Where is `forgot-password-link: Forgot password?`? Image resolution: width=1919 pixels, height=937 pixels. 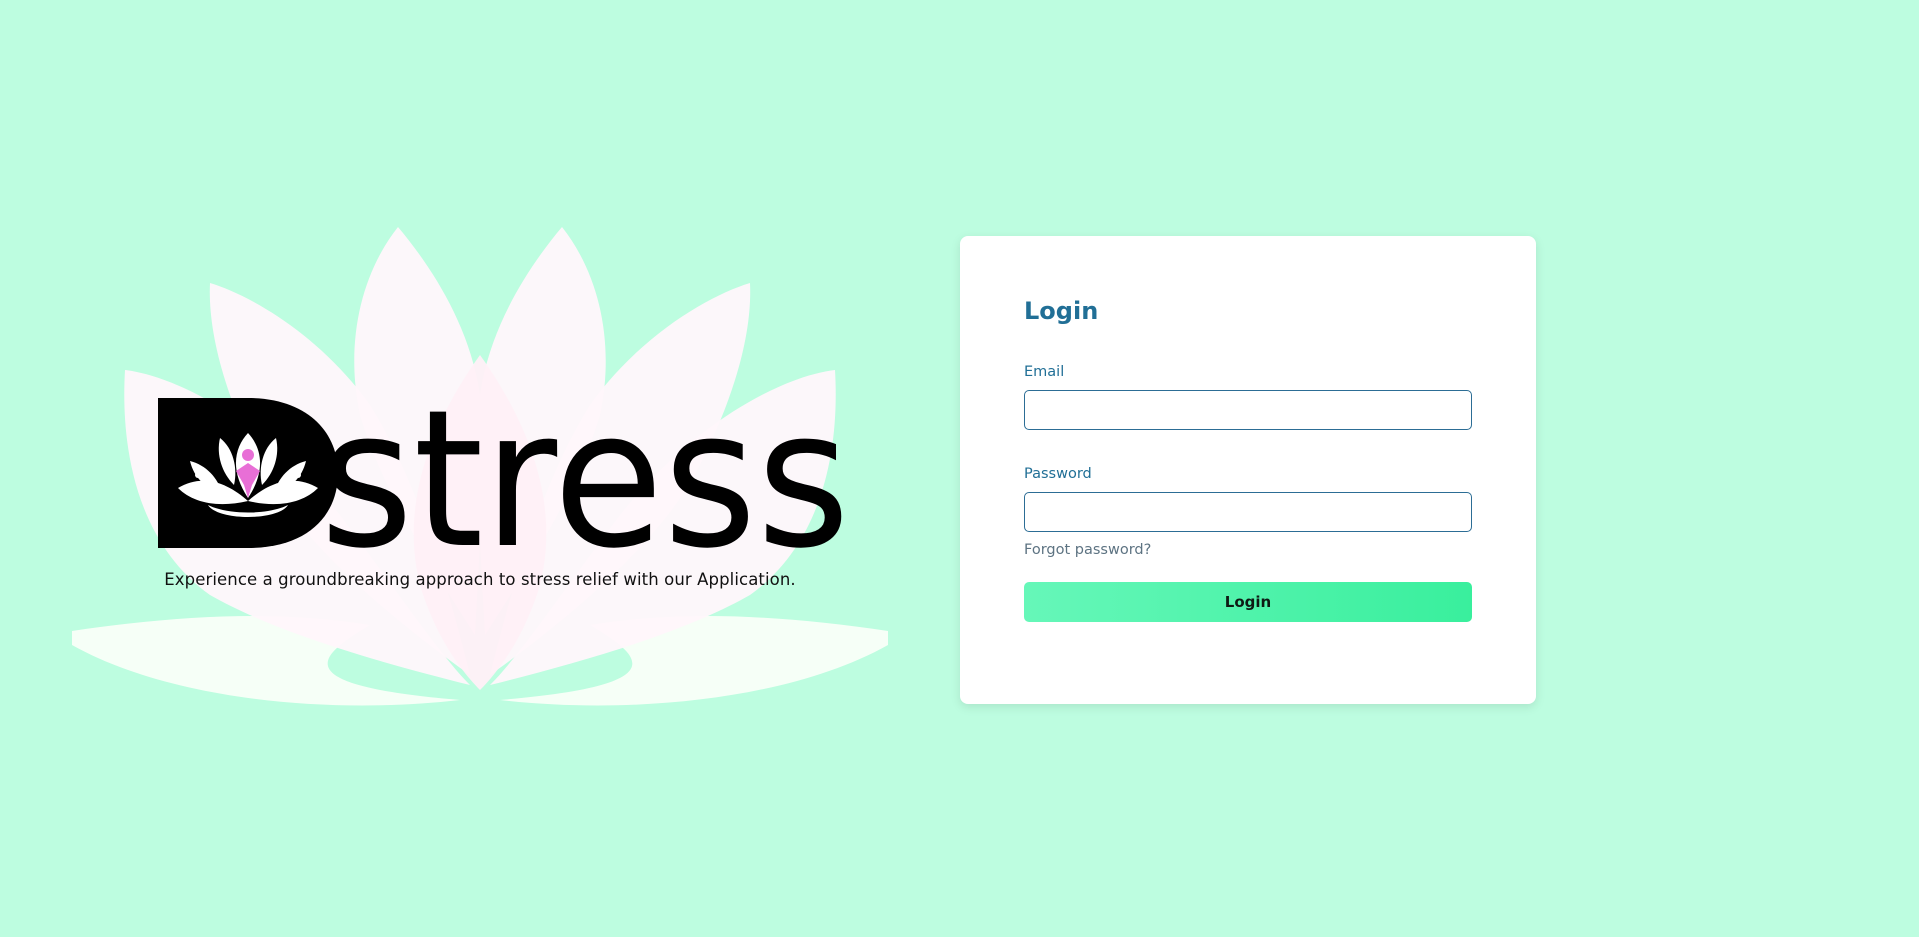
forgot-password-link: Forgot password? is located at coordinates (1087, 550).